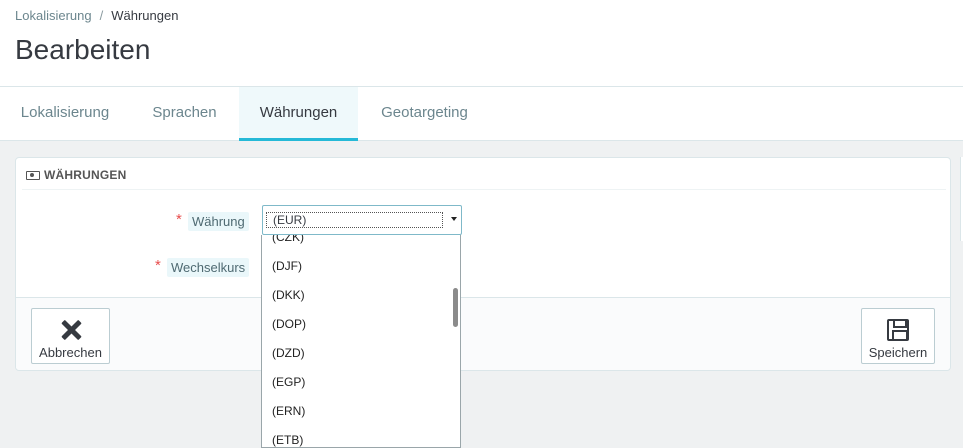  What do you see at coordinates (356, 436) in the screenshot?
I see `dropdown-option: (ETB)` at bounding box center [356, 436].